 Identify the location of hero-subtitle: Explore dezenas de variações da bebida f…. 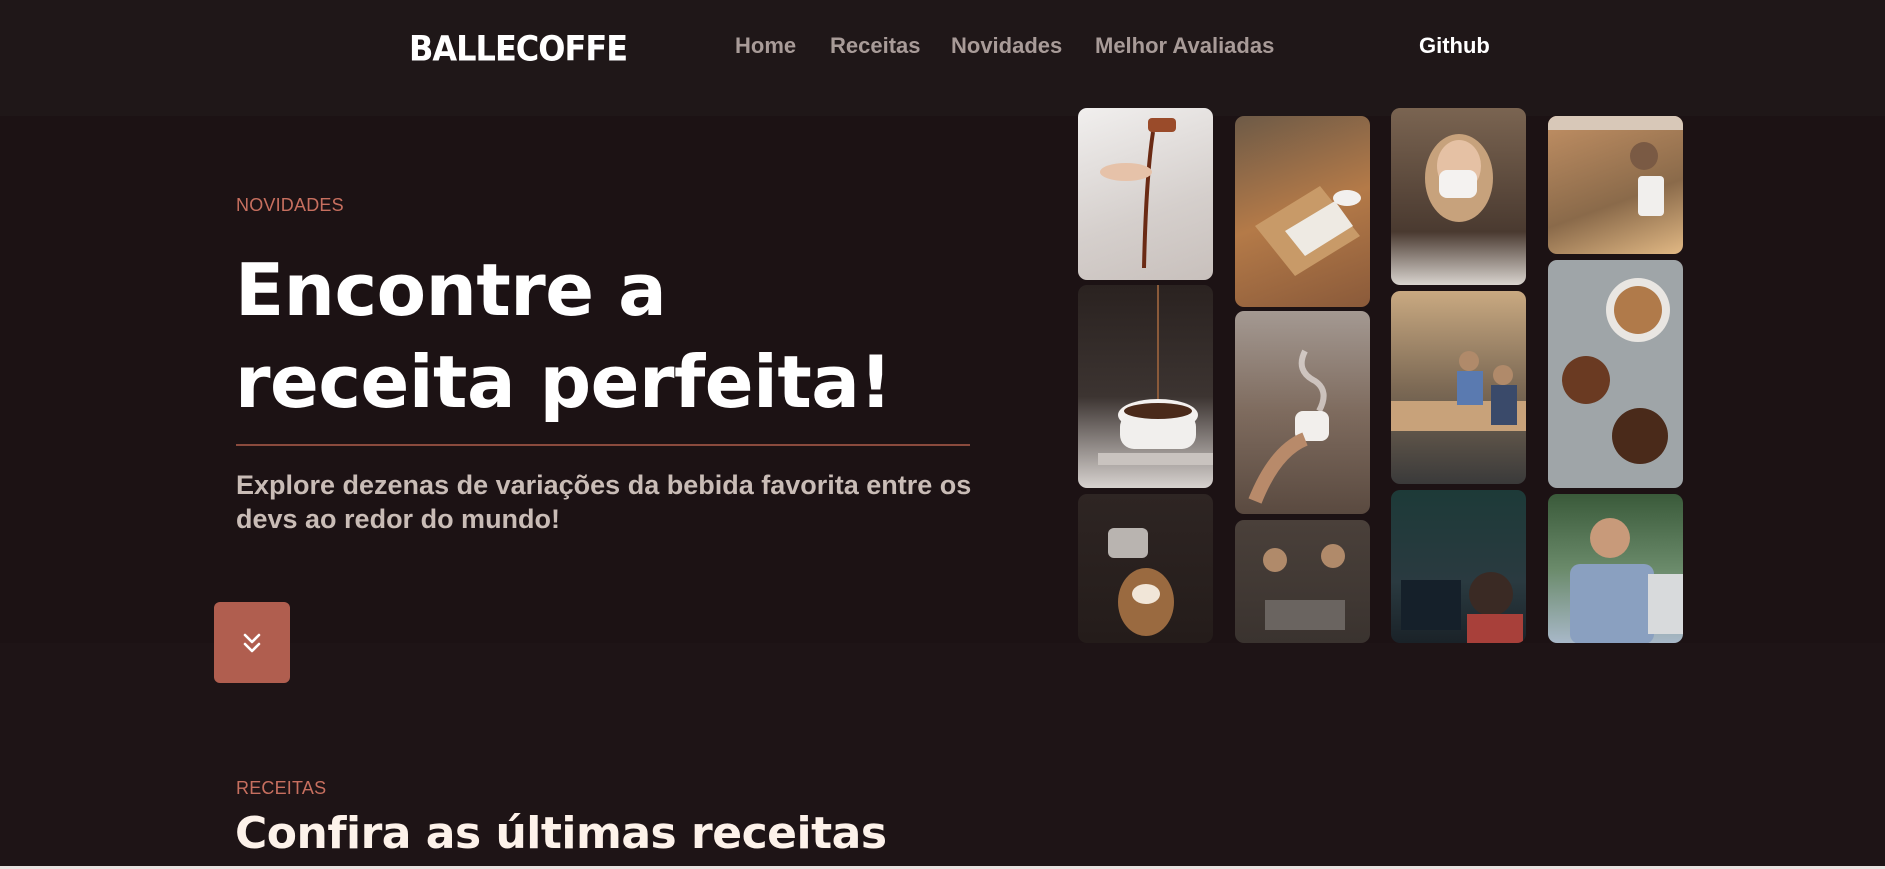
(604, 502).